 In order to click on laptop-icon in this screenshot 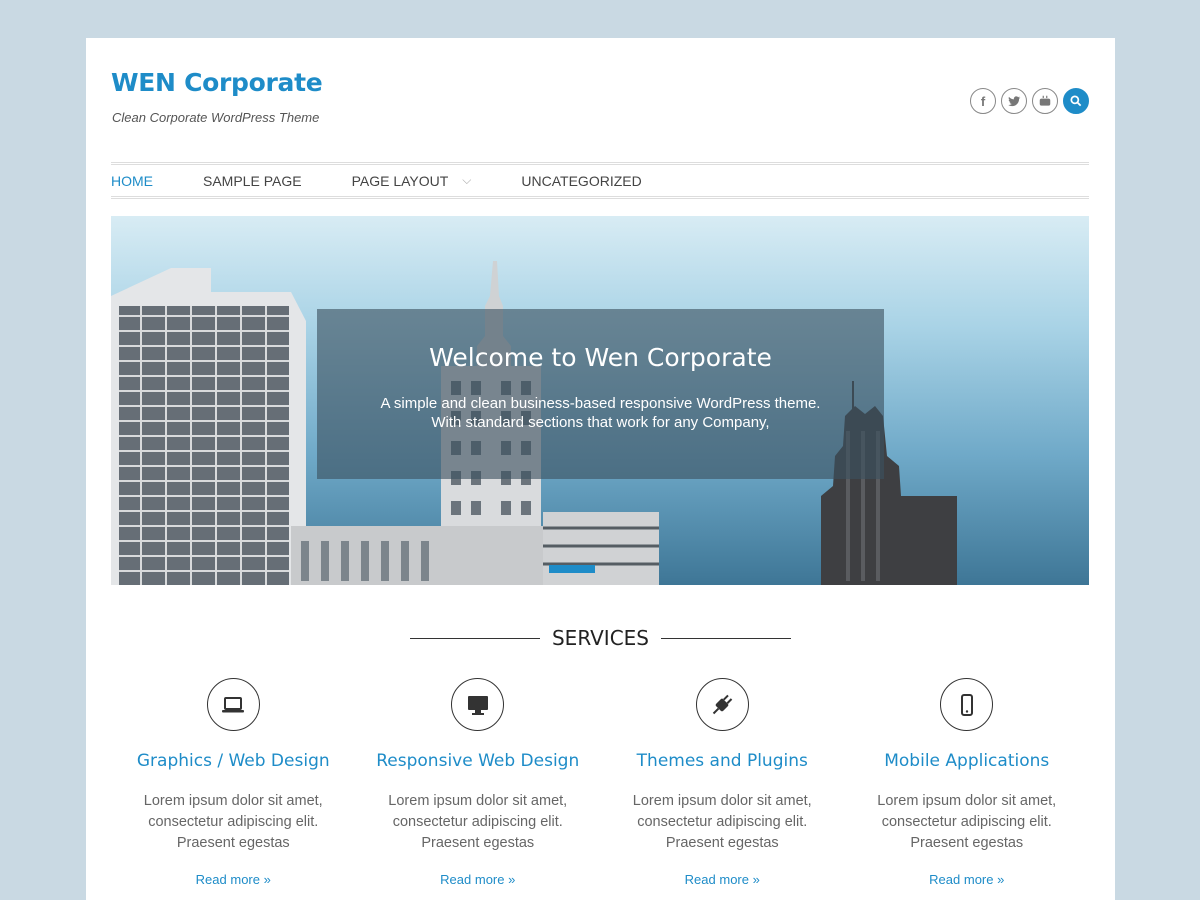, I will do `click(233, 704)`.